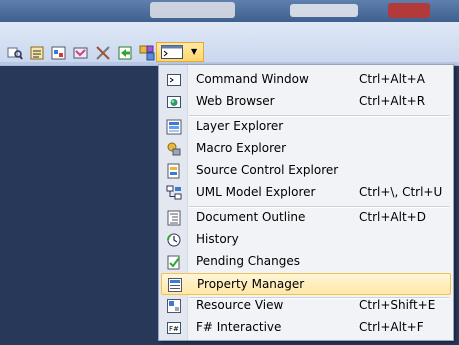 The width and height of the screenshot is (459, 345). Describe the element at coordinates (306, 127) in the screenshot. I see `menu-item-layer-explorer: Layer Explorer` at that location.